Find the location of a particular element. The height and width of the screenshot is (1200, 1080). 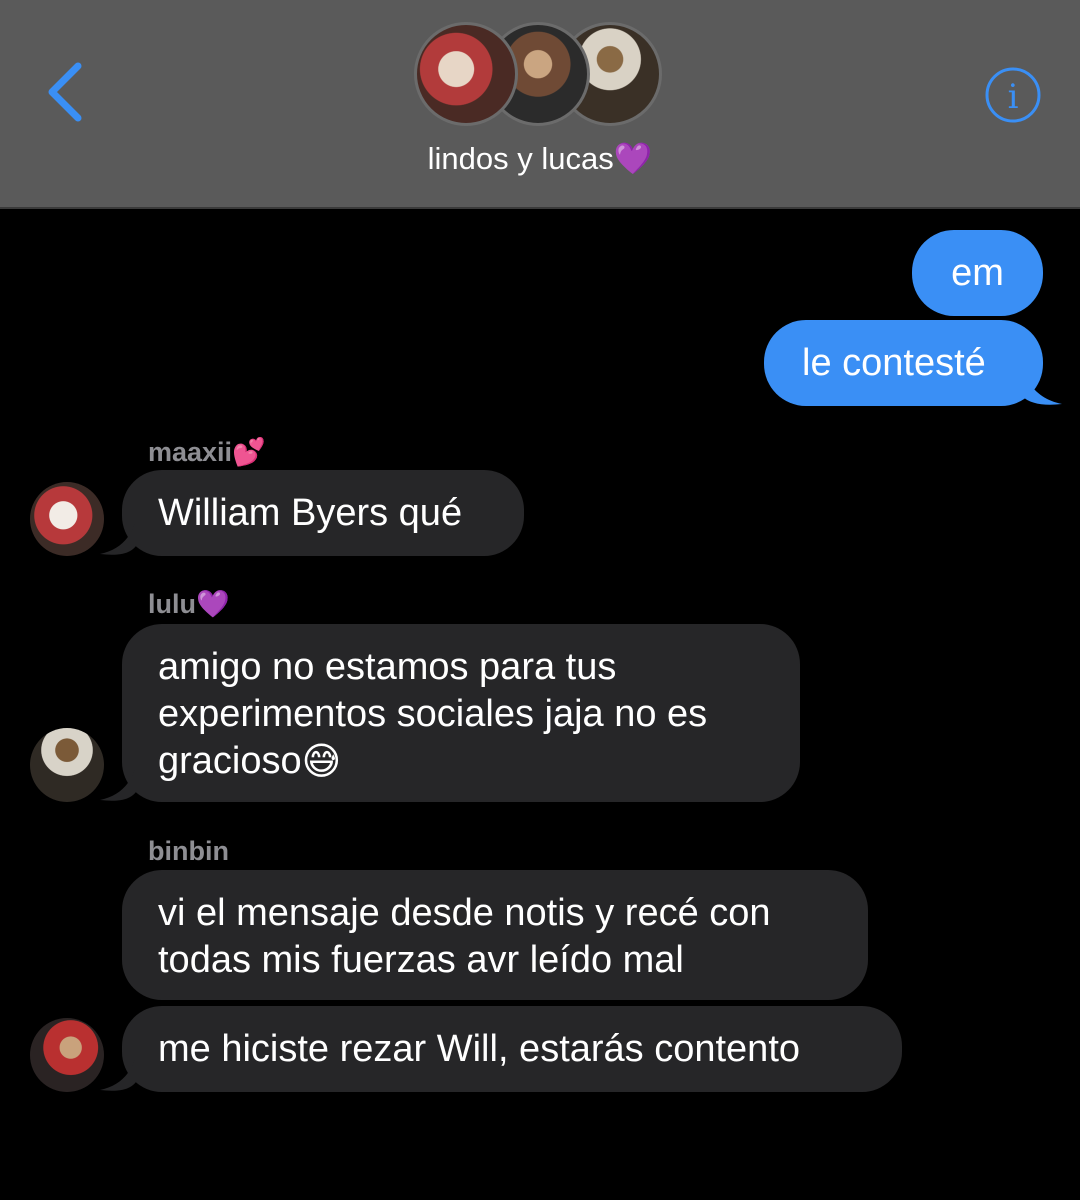

group-name: lindos y lucas💜 is located at coordinates (540, 158).